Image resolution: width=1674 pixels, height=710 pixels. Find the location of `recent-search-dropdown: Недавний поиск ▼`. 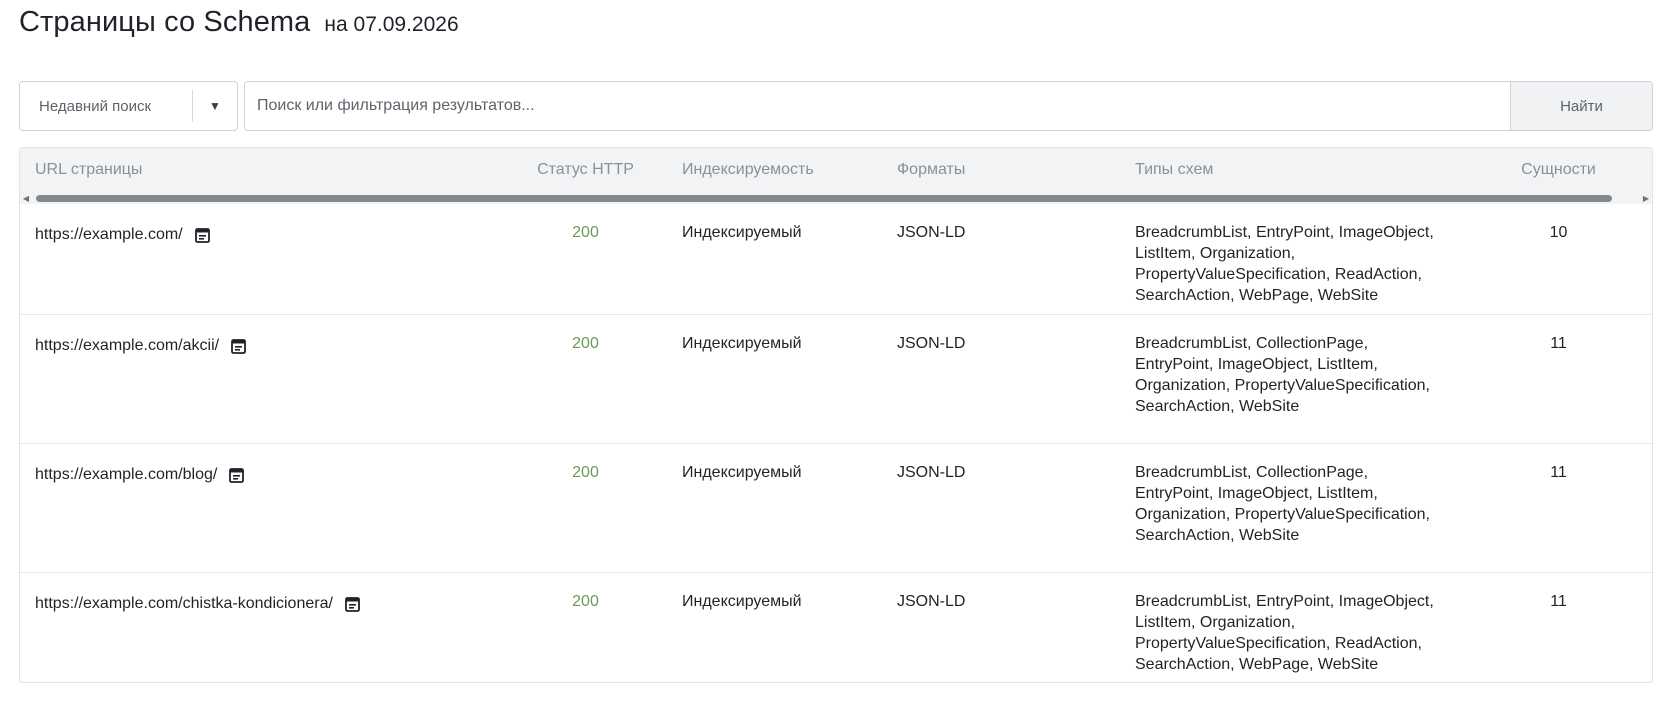

recent-search-dropdown: Недавний поиск ▼ is located at coordinates (128, 106).